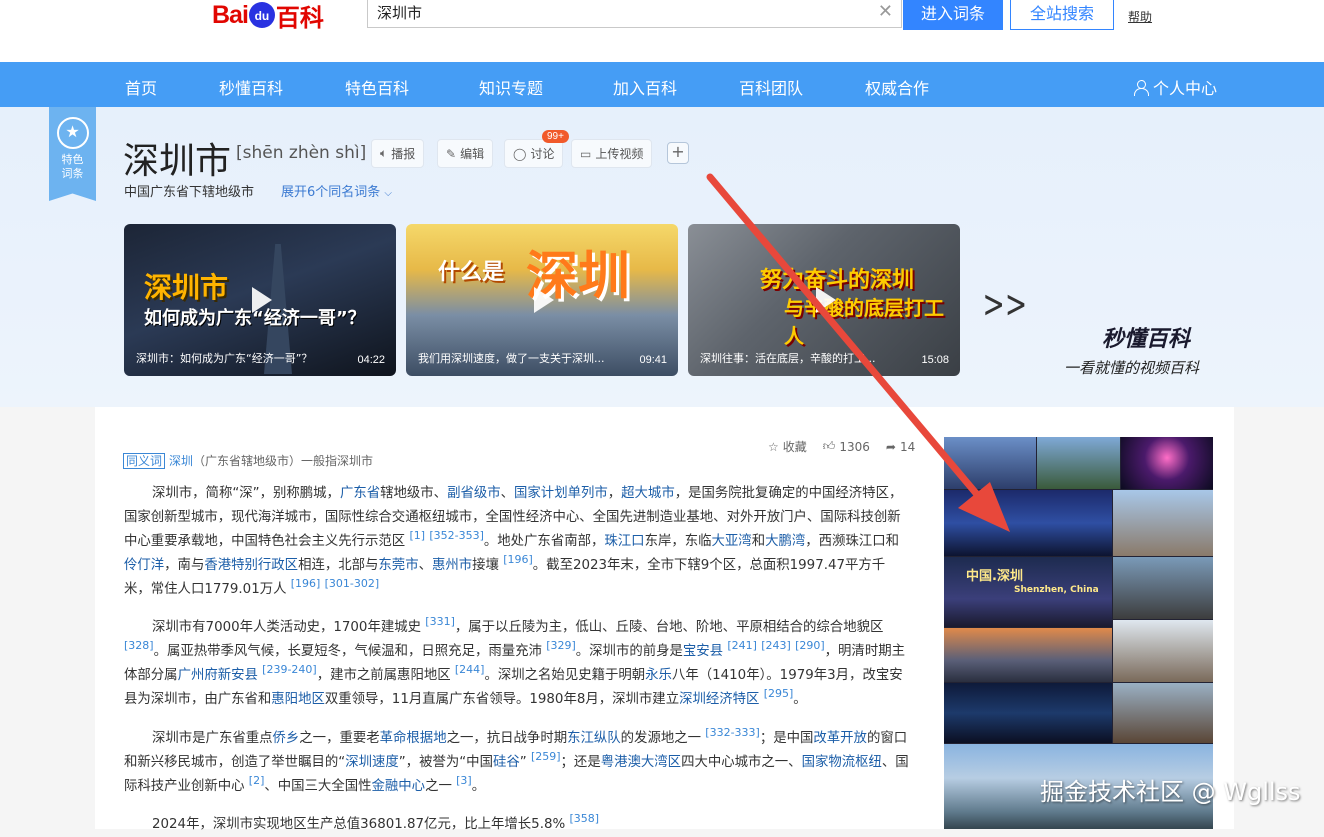 This screenshot has width=1324, height=837. Describe the element at coordinates (388, 193) in the screenshot. I see `chevron-down-icon: ⌵` at that location.